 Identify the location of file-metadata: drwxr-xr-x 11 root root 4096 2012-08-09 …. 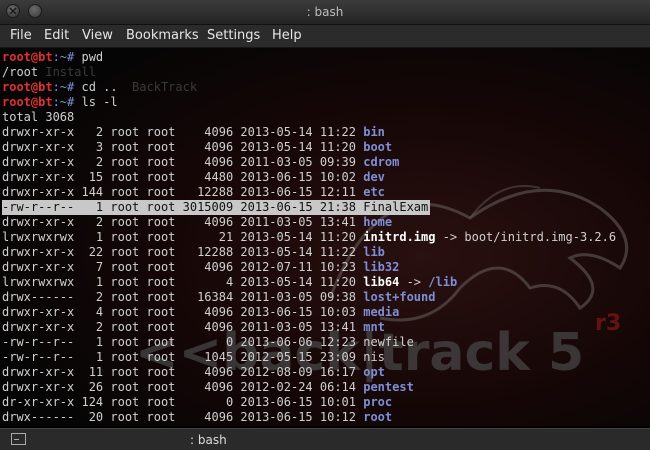
(183, 372).